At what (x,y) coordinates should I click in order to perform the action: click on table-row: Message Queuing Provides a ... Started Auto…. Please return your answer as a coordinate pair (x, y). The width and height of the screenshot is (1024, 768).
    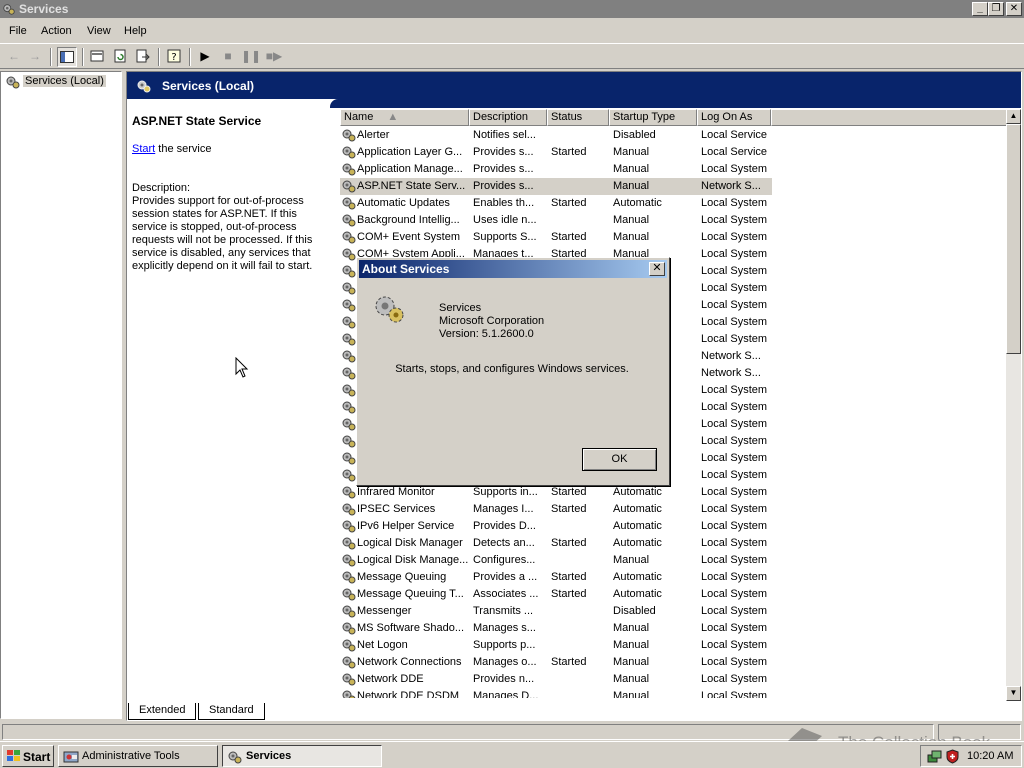
    Looking at the image, I should click on (675, 577).